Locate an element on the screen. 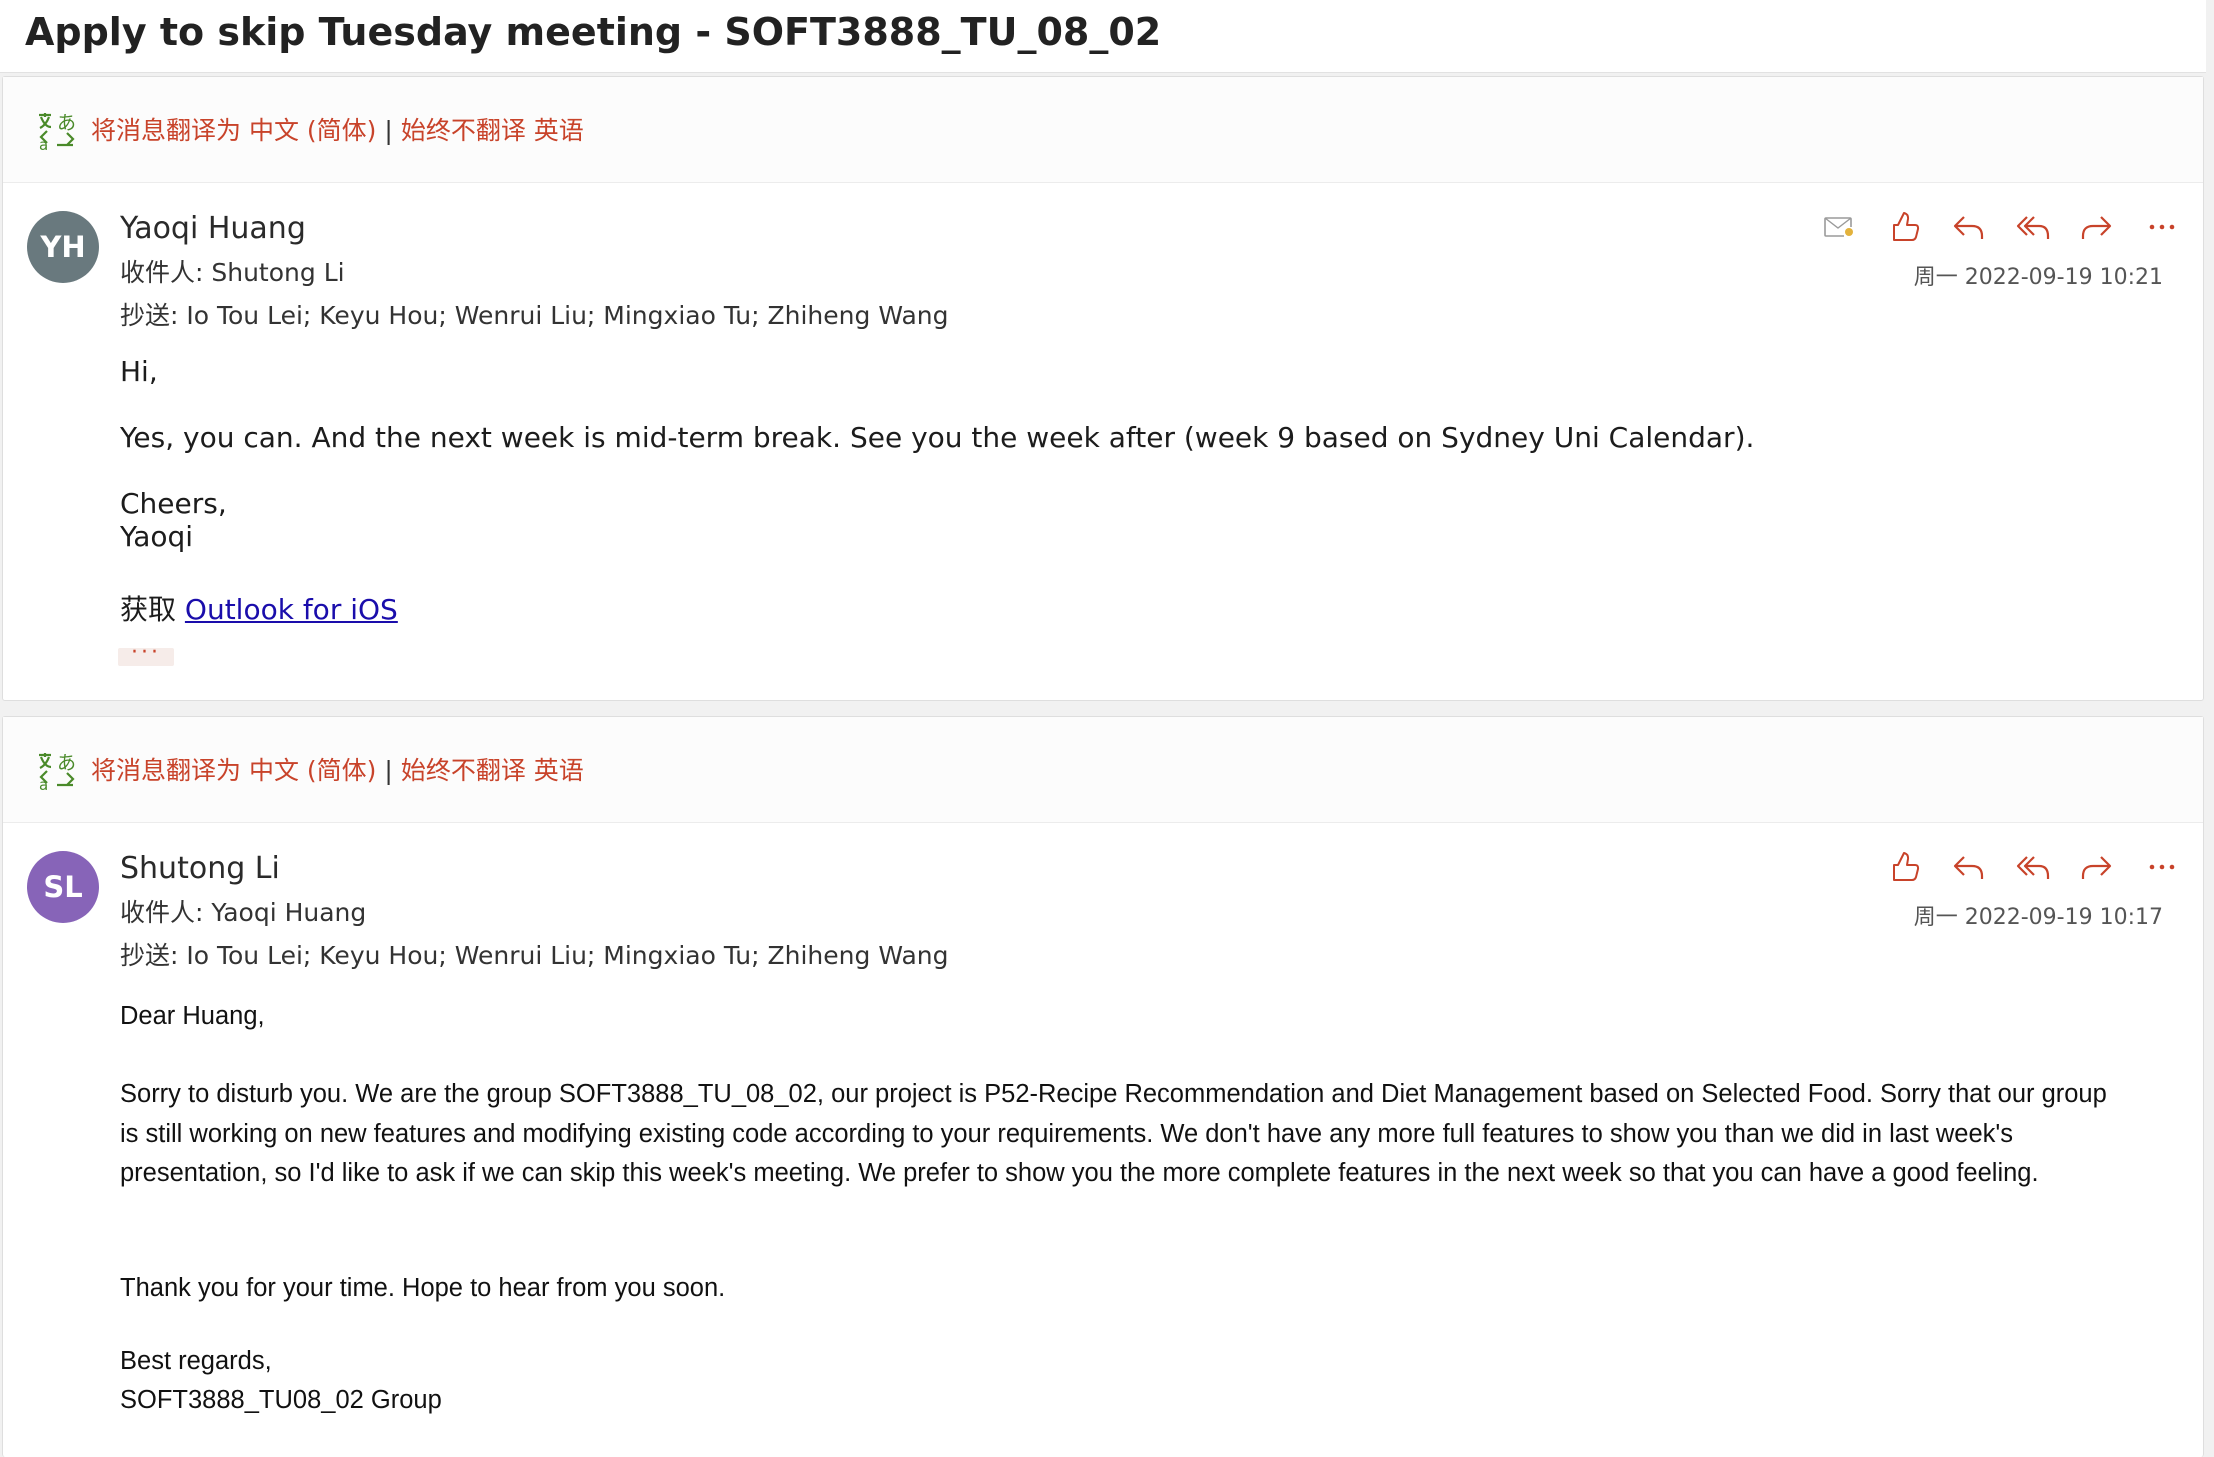  sender-name: Shutong Li is located at coordinates (200, 868).